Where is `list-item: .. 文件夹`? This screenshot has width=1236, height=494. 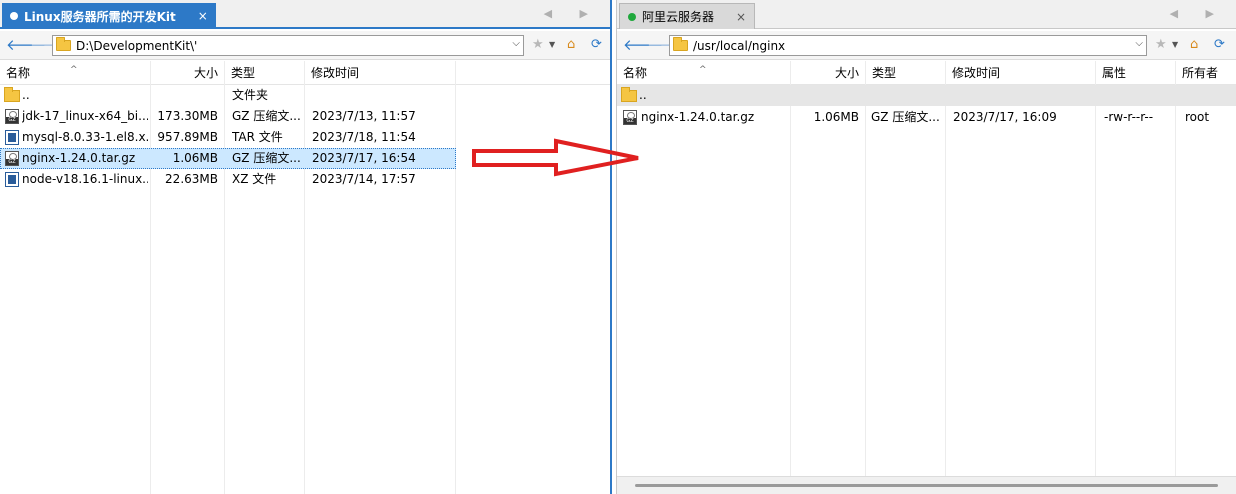
list-item: .. 文件夹 is located at coordinates (228, 95).